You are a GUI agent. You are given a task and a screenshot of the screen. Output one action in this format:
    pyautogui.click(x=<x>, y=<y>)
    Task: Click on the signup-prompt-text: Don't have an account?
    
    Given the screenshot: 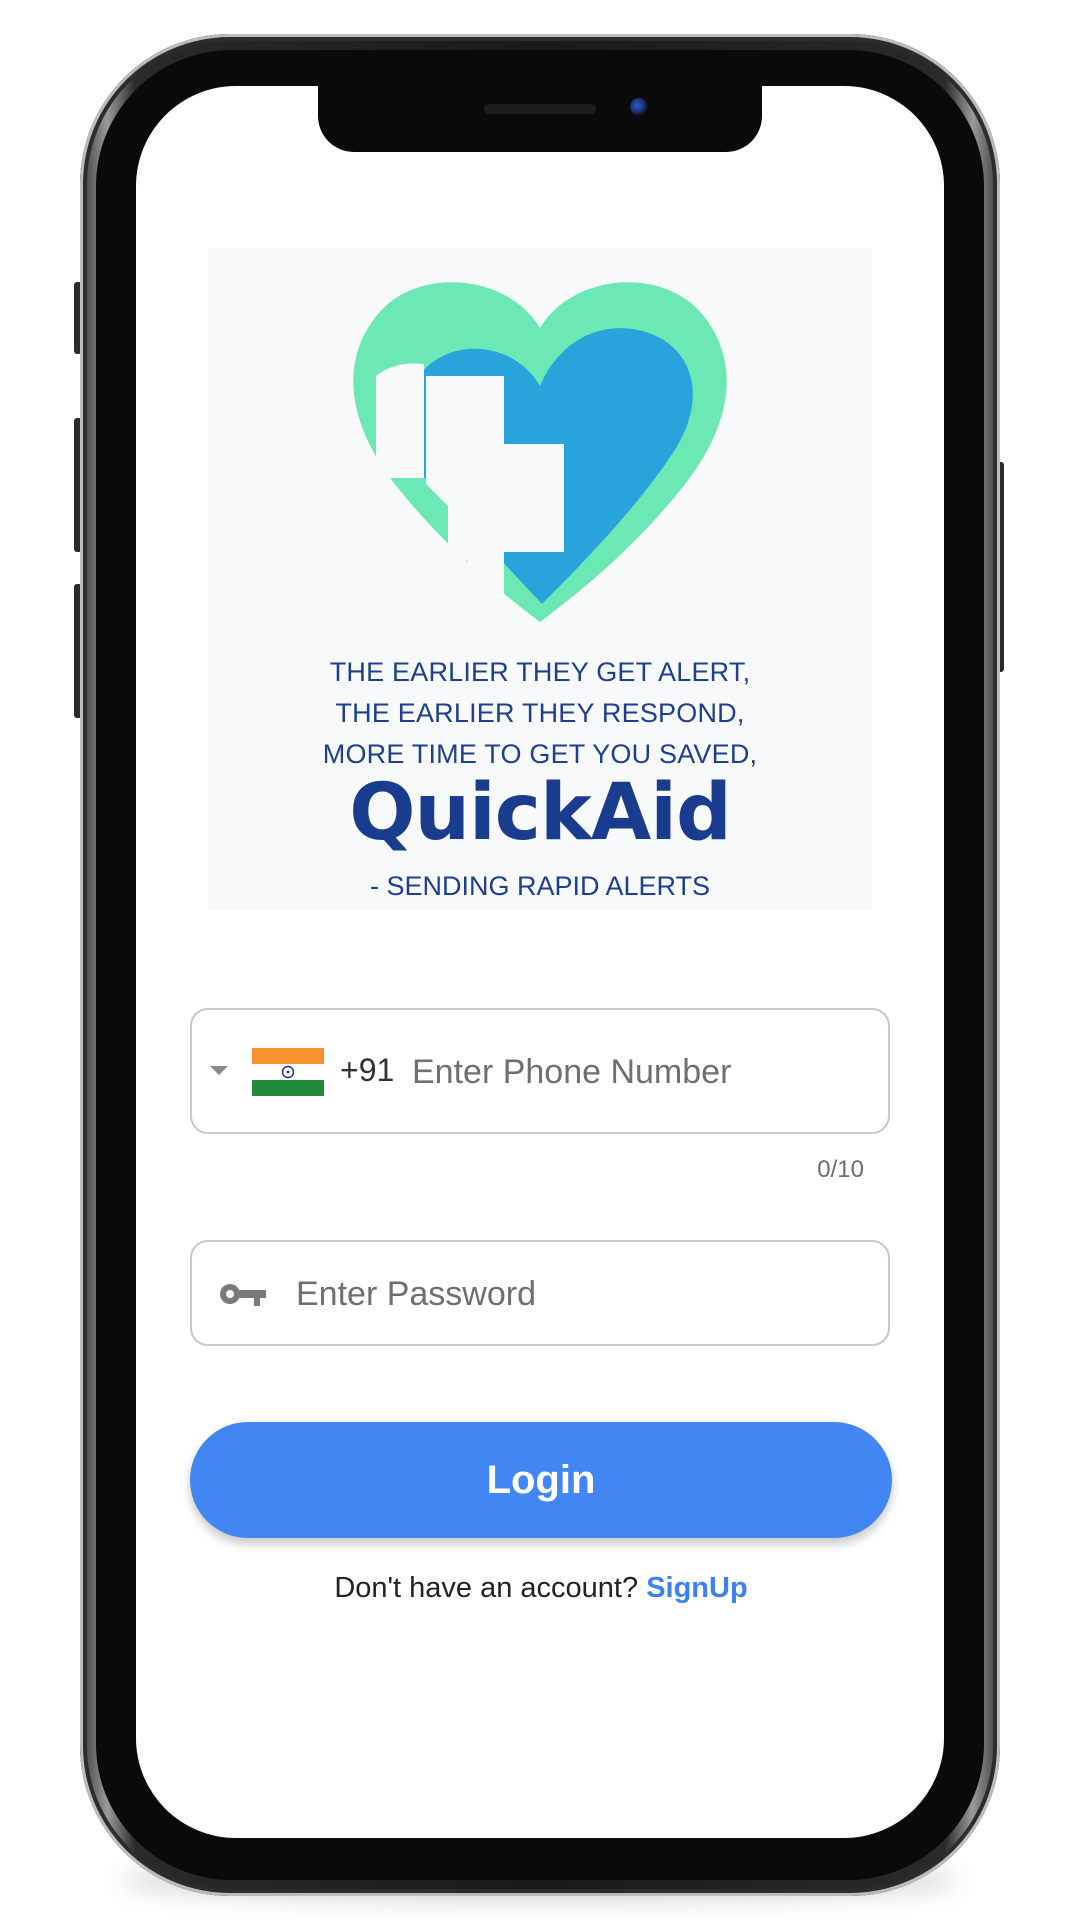 What is the action you would take?
    pyautogui.click(x=486, y=1588)
    